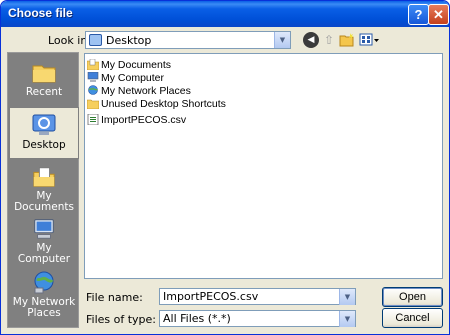 The width and height of the screenshot is (450, 335). What do you see at coordinates (438, 14) in the screenshot?
I see `close-button: ✕` at bounding box center [438, 14].